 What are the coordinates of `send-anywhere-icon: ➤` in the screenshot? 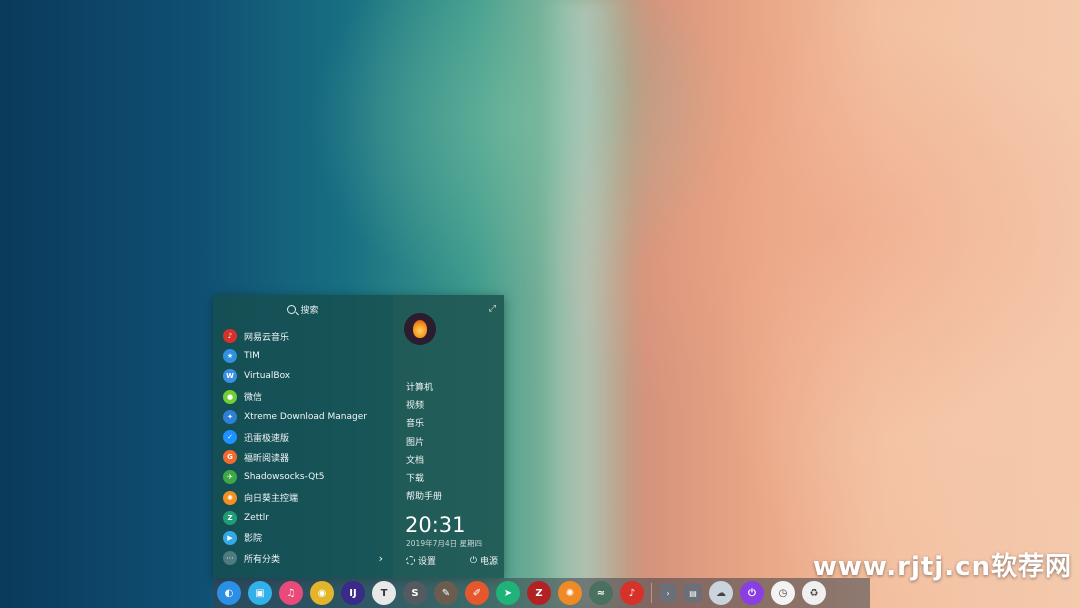 It's located at (508, 593).